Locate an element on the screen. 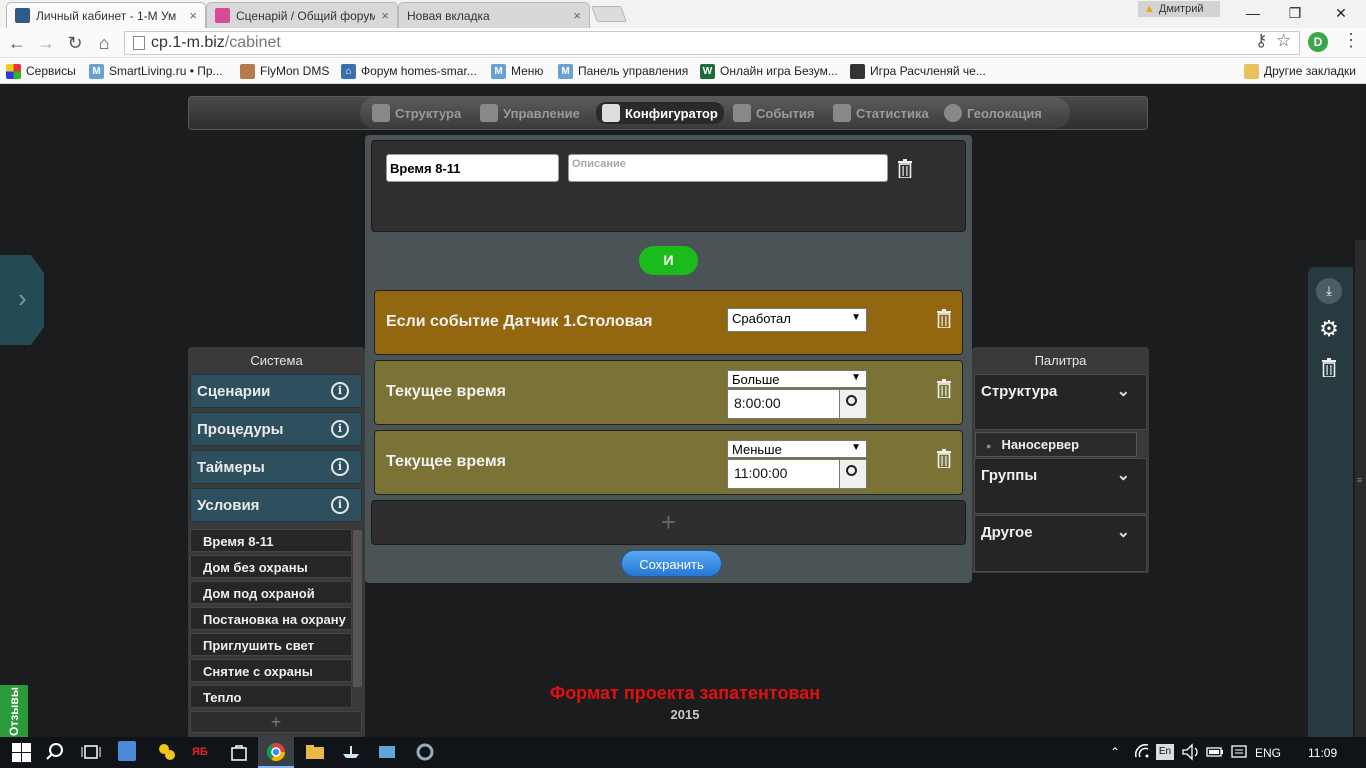  comparison-select: Больше ▼ is located at coordinates (797, 379).